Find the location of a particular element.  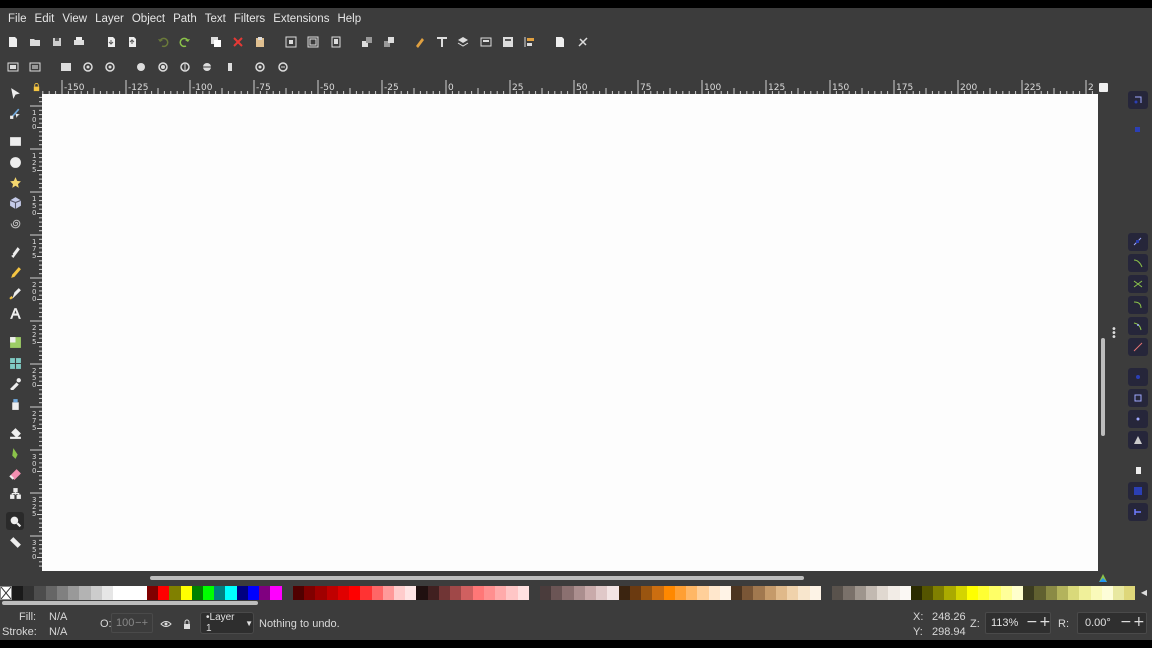

opacity-value: 100 is located at coordinates (125, 623).